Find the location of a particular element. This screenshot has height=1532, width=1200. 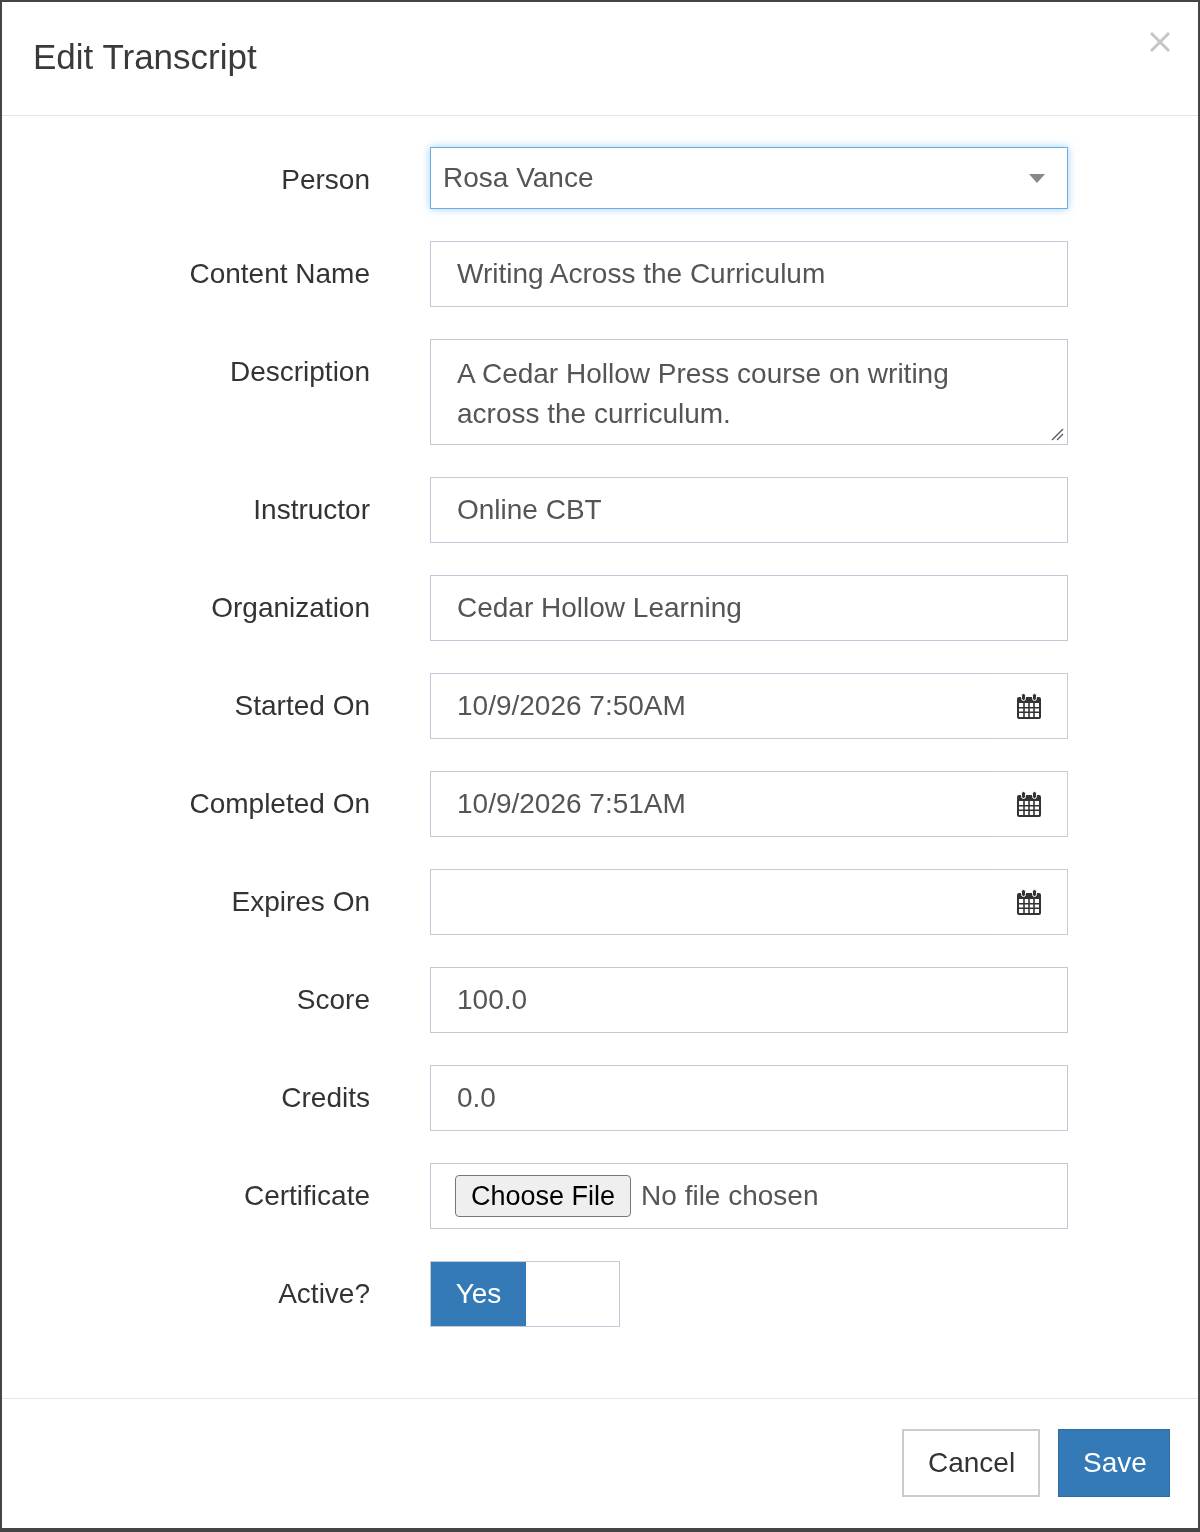

dialog-title: Edit Transcript is located at coordinates (145, 56).